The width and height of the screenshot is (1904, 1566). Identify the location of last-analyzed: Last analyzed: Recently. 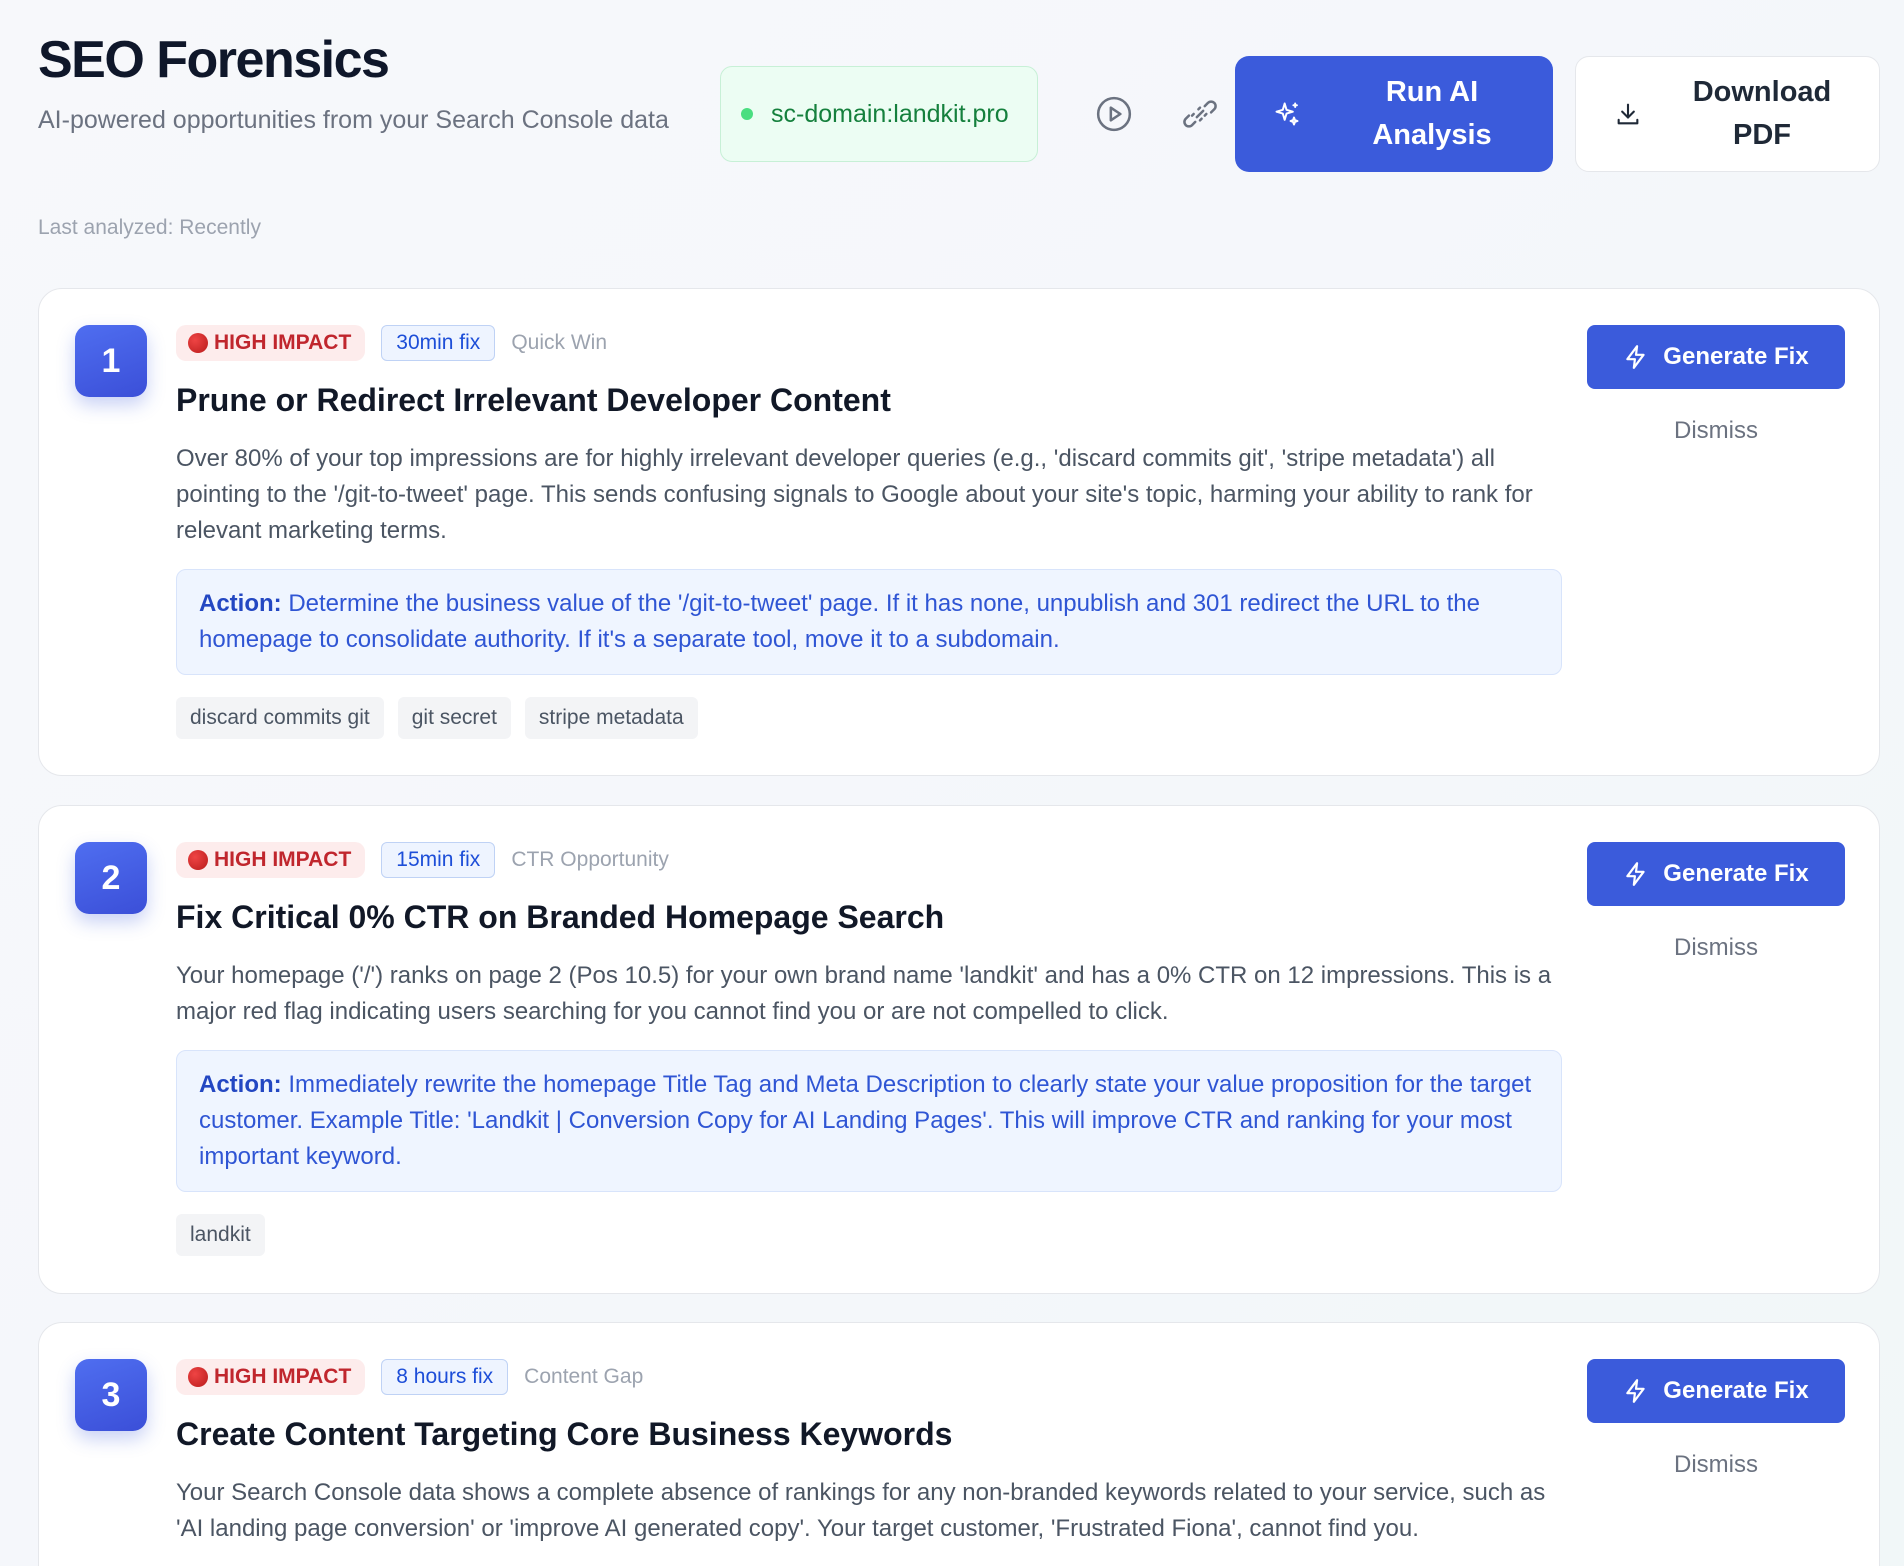
(149, 227).